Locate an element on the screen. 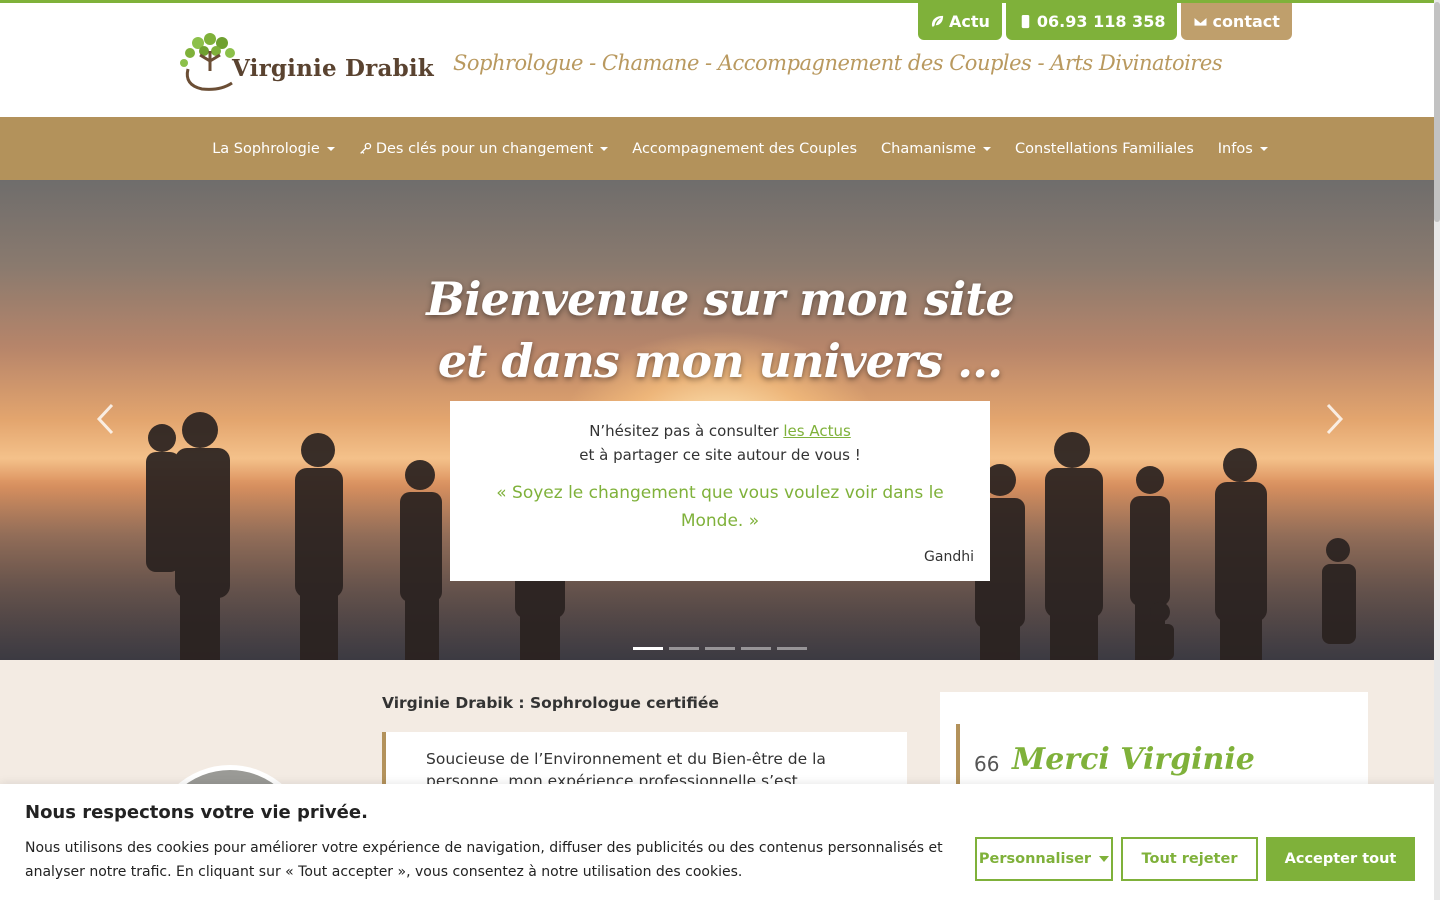  contact-label: contact is located at coordinates (1246, 21).